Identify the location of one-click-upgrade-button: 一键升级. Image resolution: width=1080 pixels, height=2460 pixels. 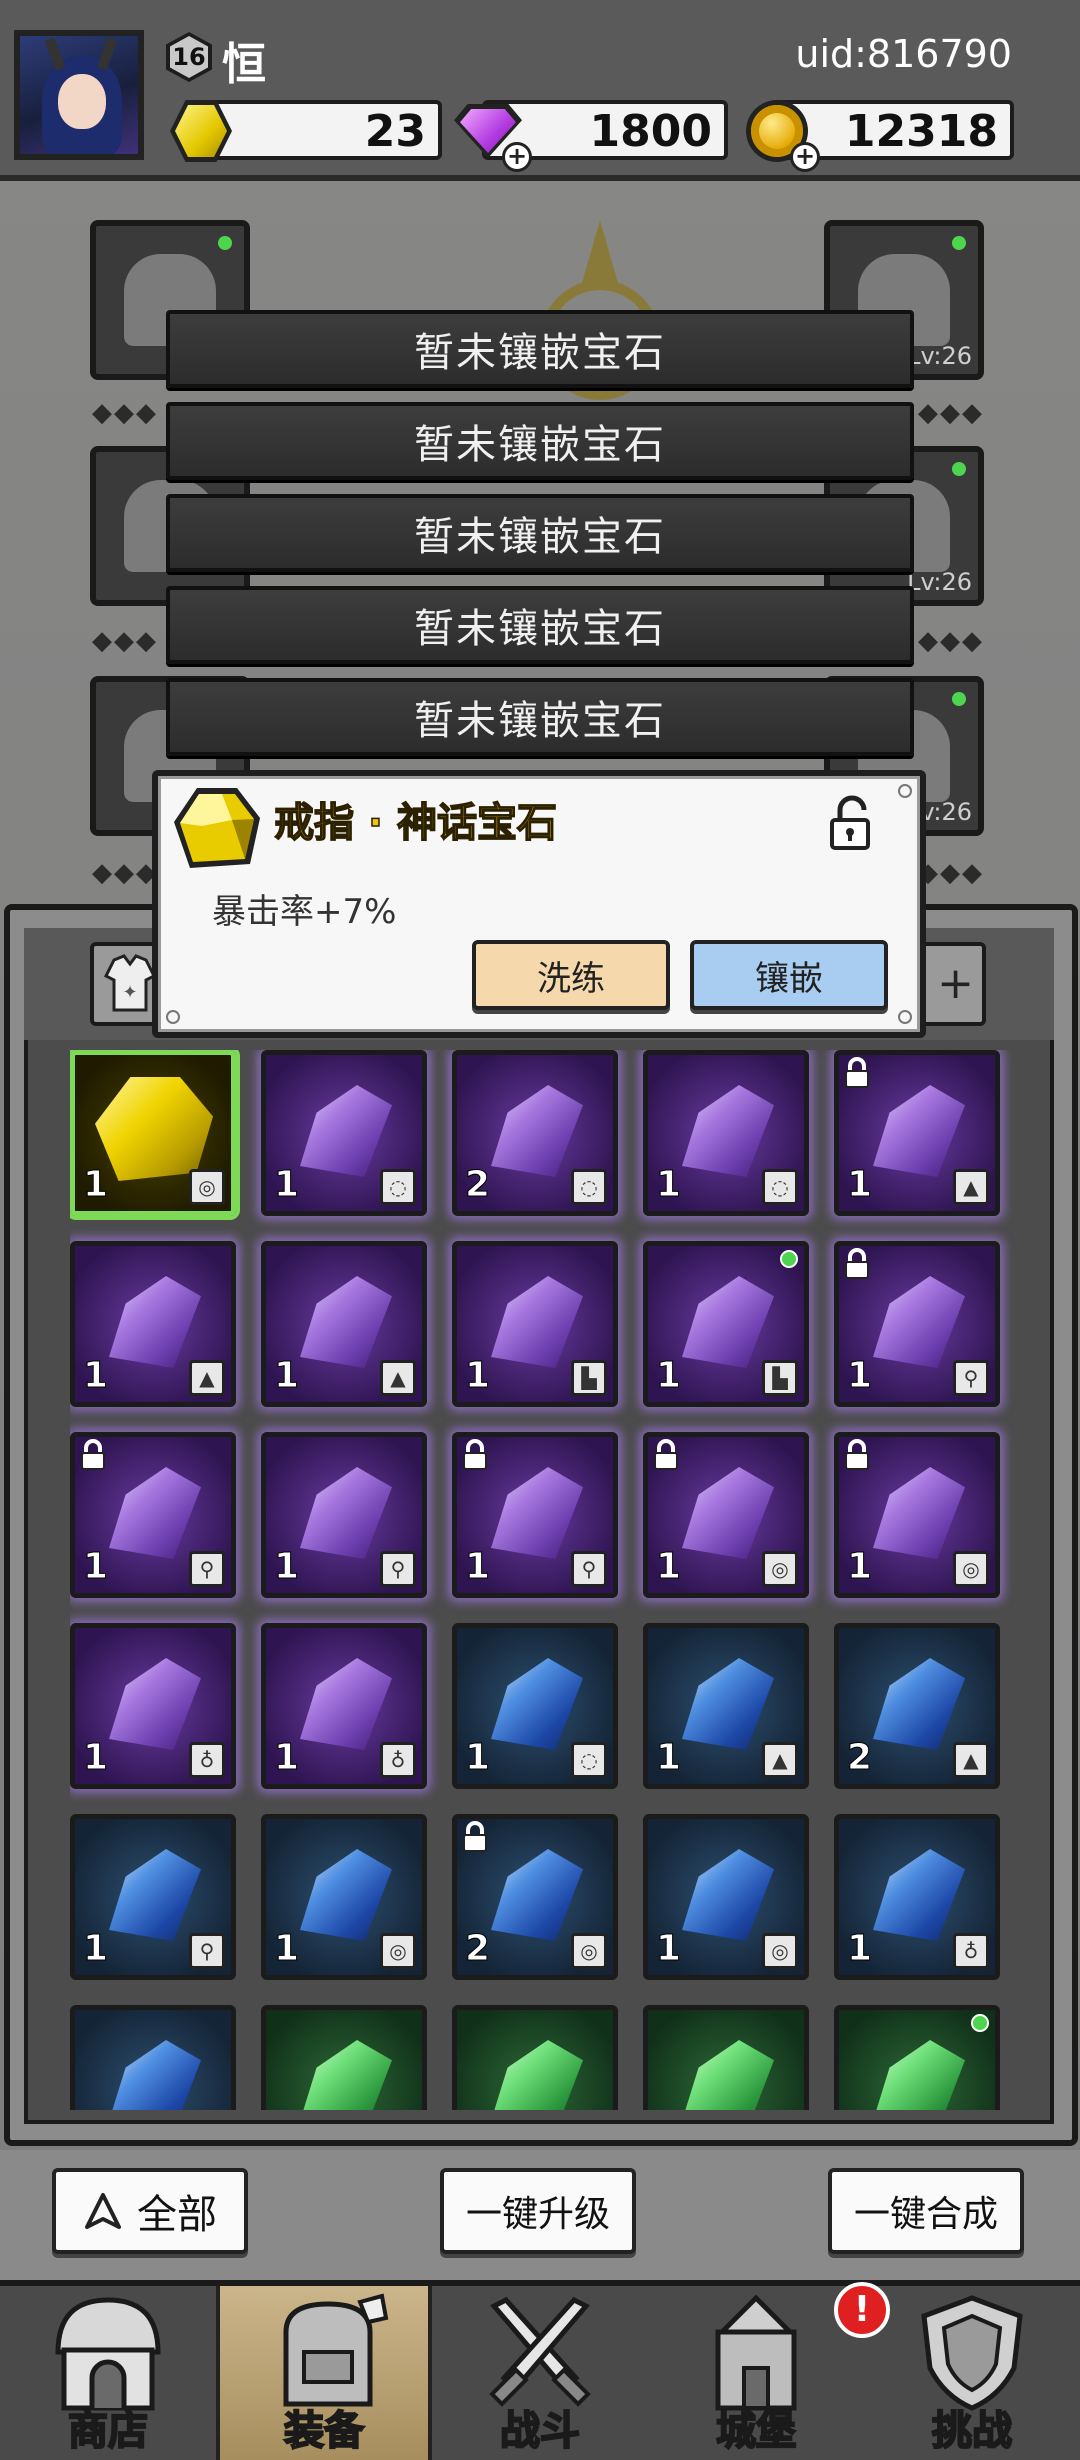
(538, 2211).